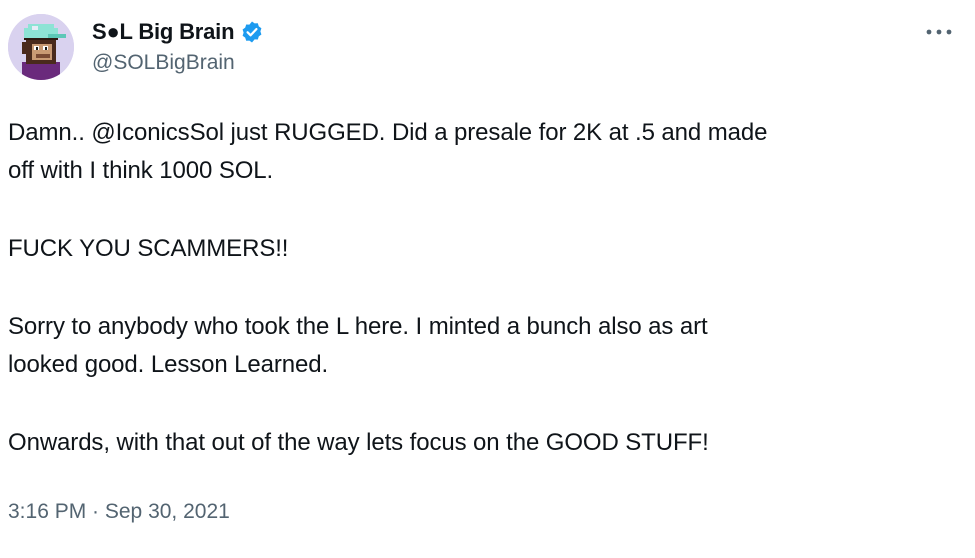 The width and height of the screenshot is (975, 558). I want to click on more-options-button, so click(939, 32).